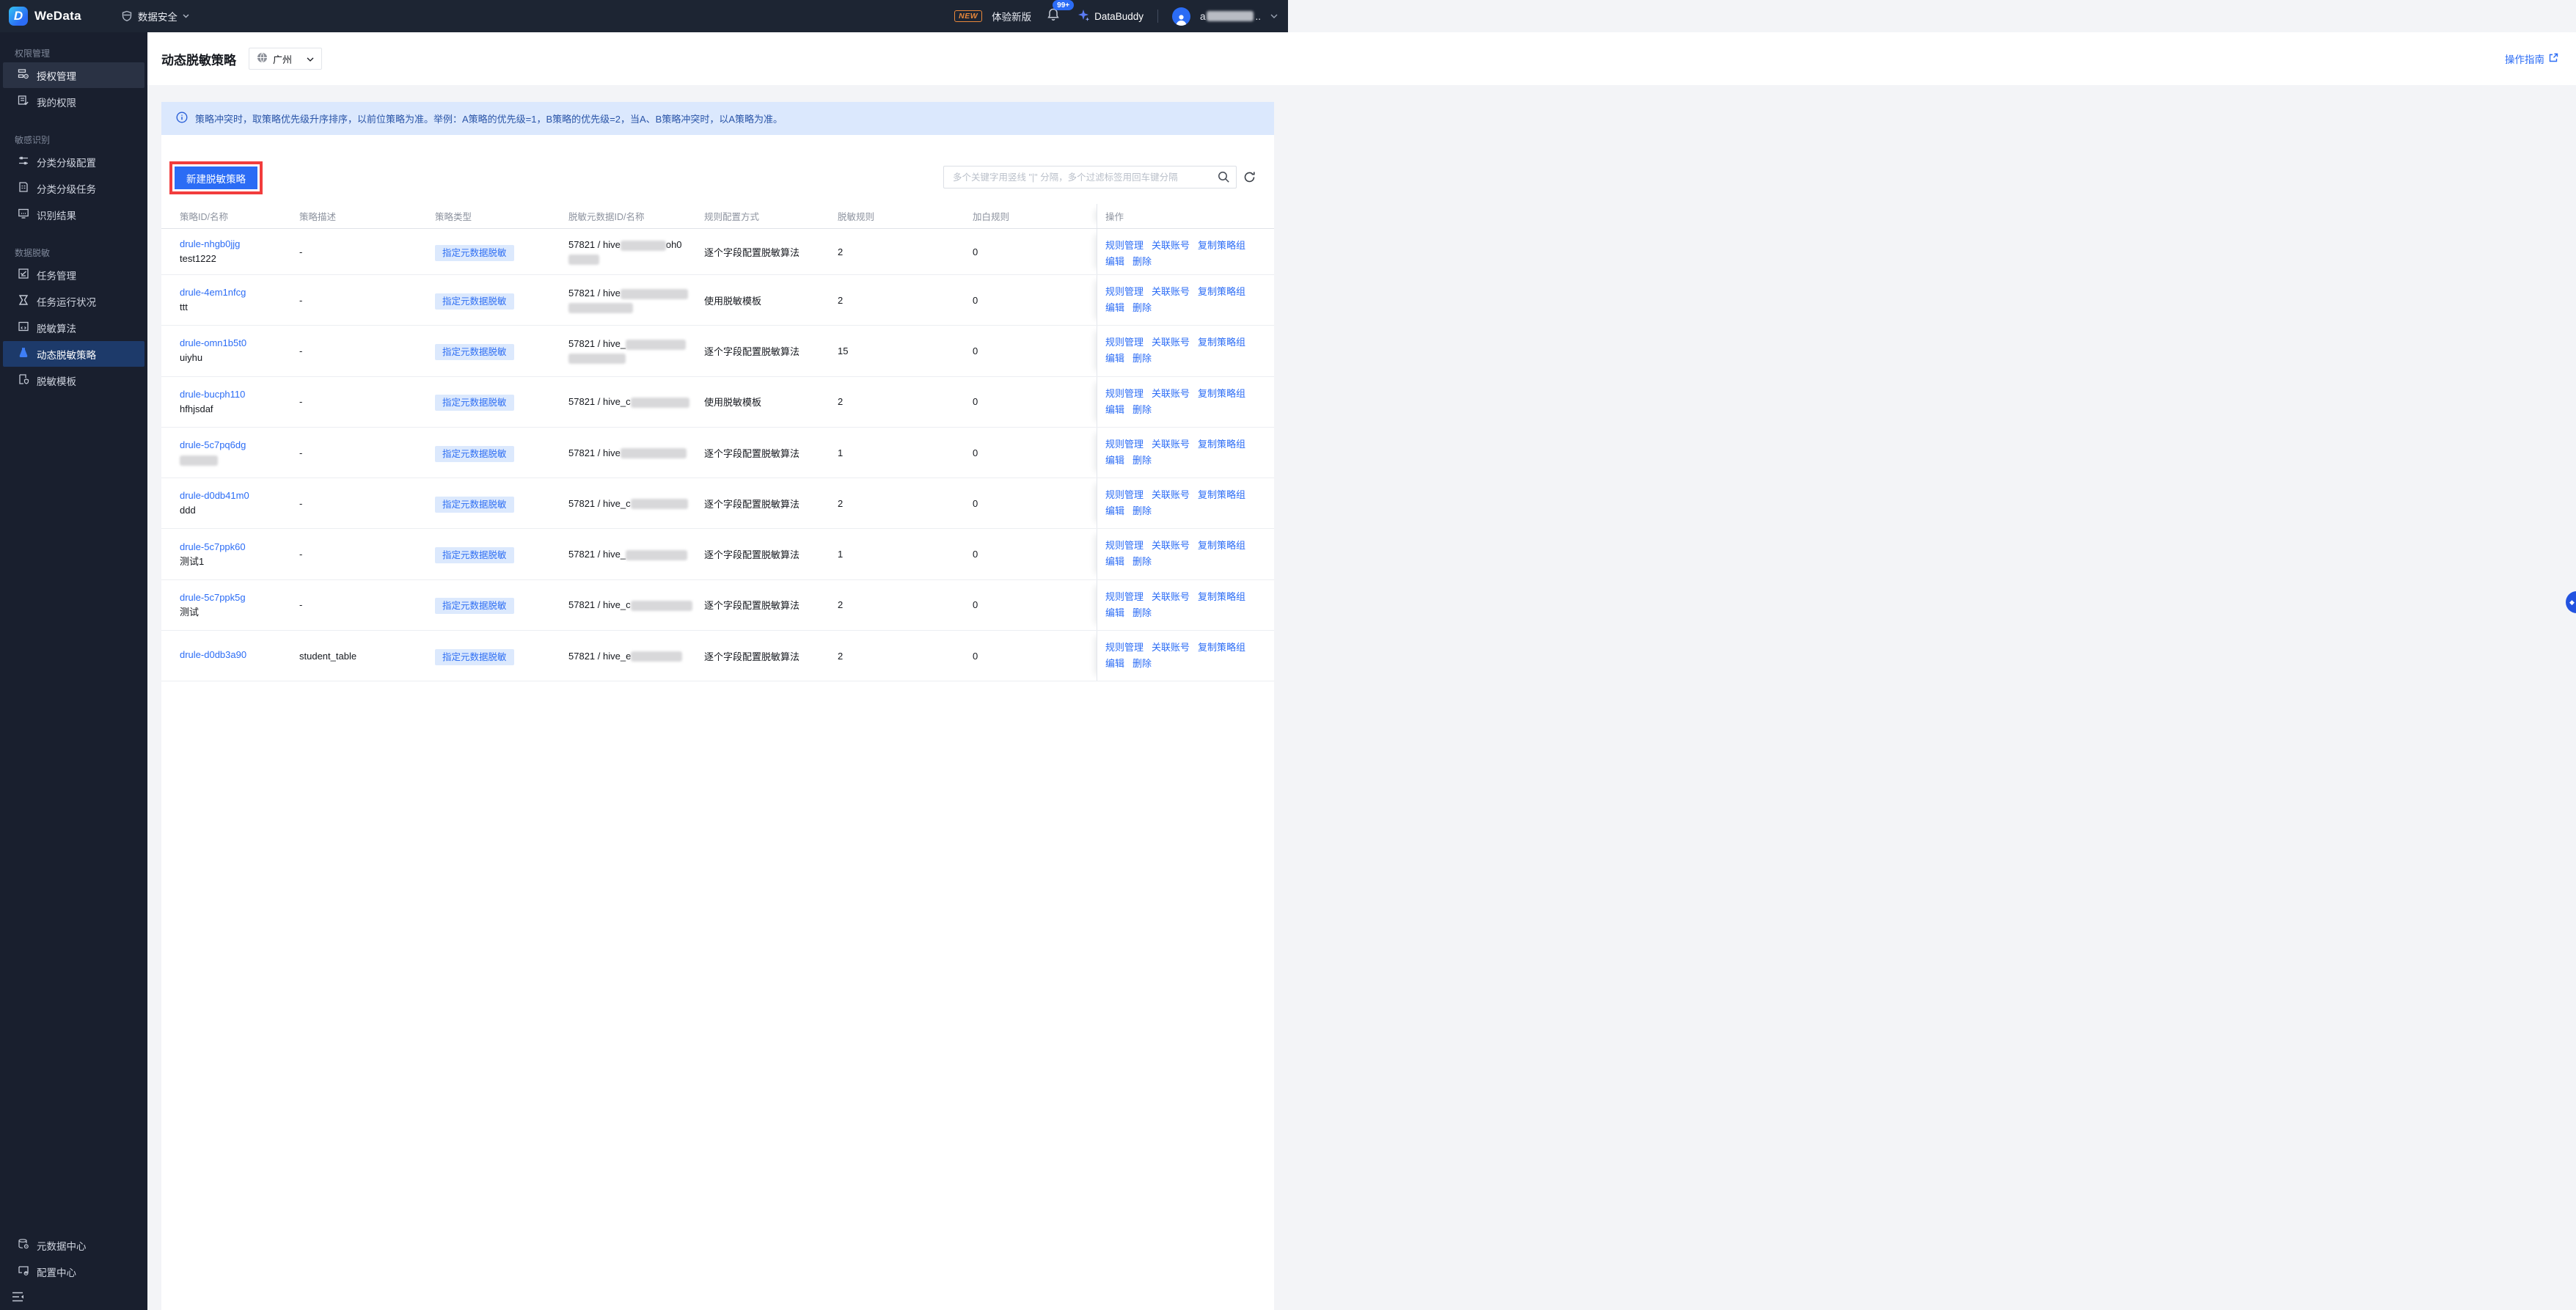 The image size is (2576, 1310). I want to click on region-selector: 广州, so click(285, 59).